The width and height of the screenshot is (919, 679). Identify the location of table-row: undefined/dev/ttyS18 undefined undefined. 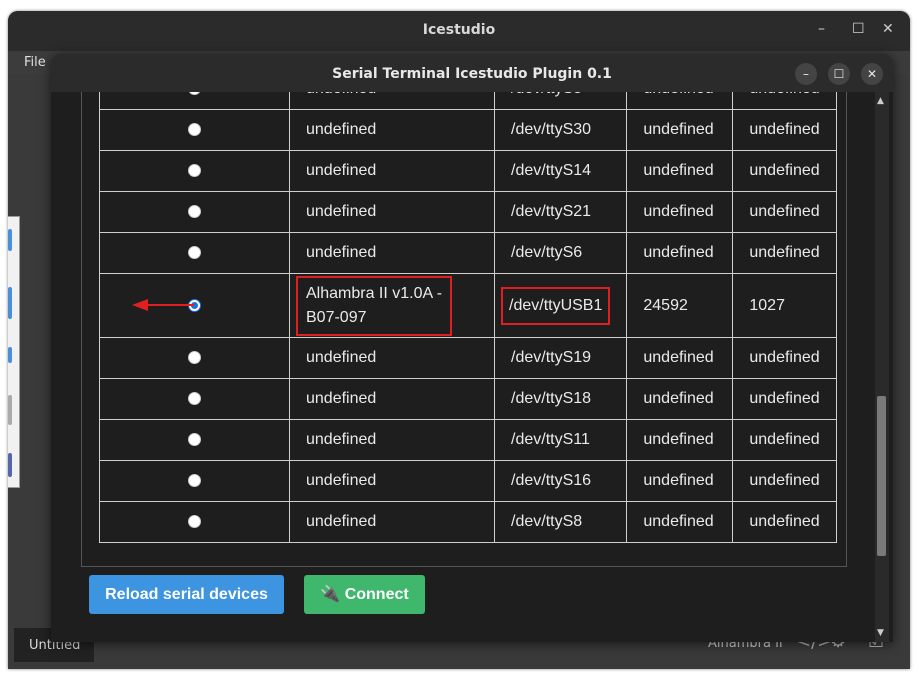
(468, 399).